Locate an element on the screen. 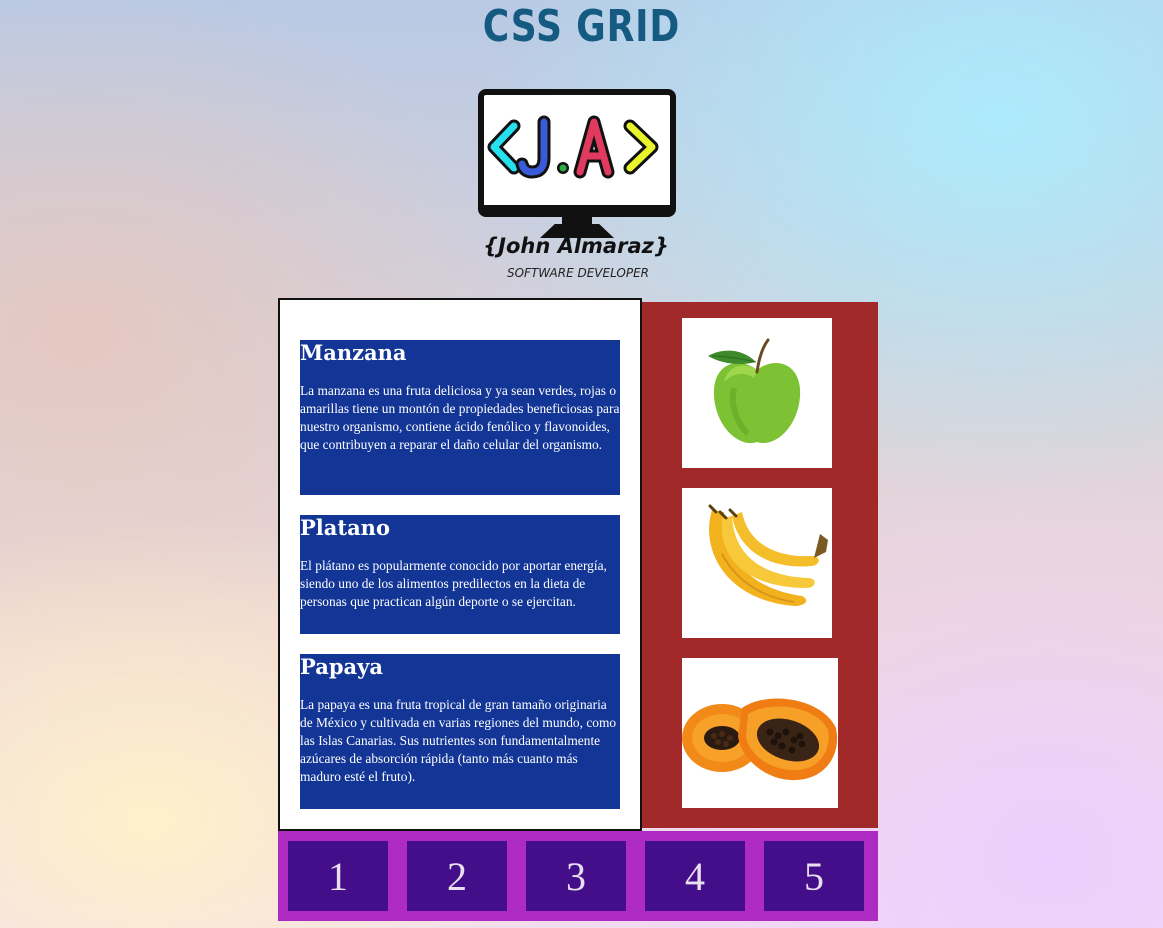 The height and width of the screenshot is (928, 1163). card-title: Platano is located at coordinates (345, 527).